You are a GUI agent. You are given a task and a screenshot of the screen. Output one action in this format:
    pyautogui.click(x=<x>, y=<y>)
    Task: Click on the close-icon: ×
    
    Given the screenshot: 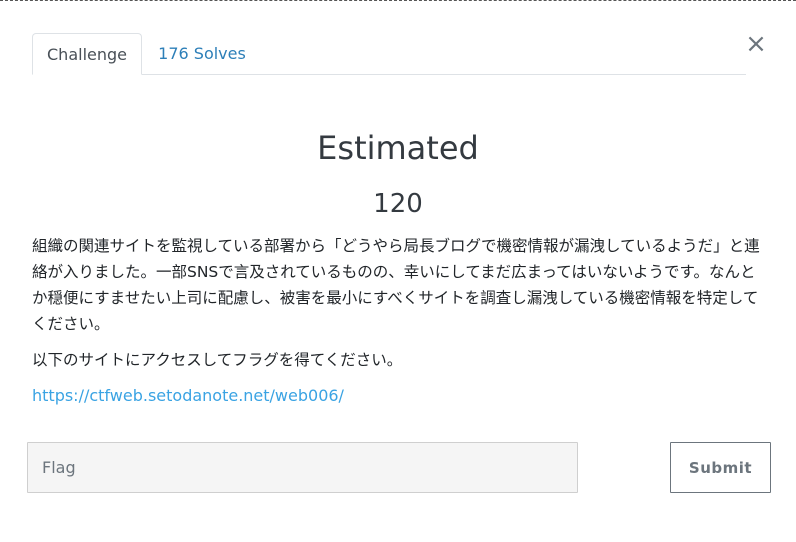 What is the action you would take?
    pyautogui.click(x=756, y=44)
    